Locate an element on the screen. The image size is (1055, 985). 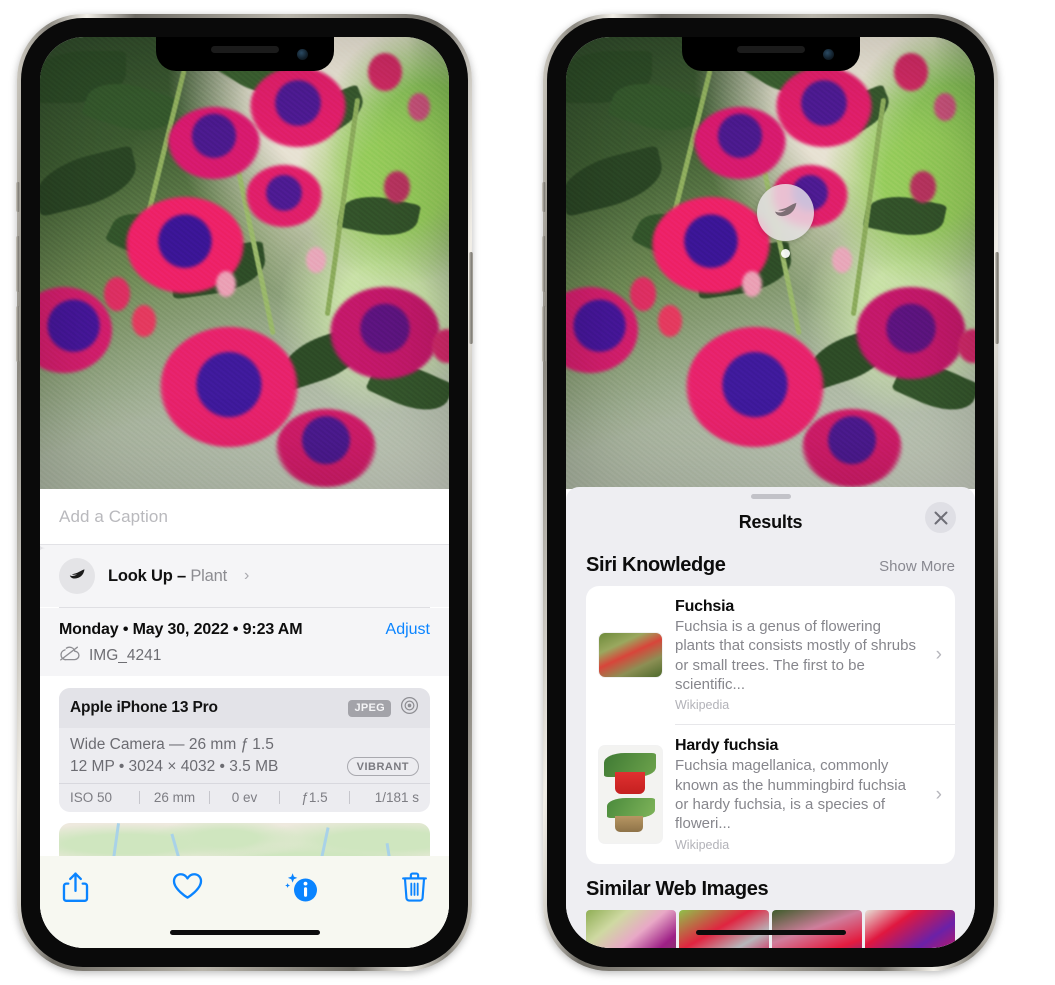
volume-down-button-left is located at coordinates (18, 334).